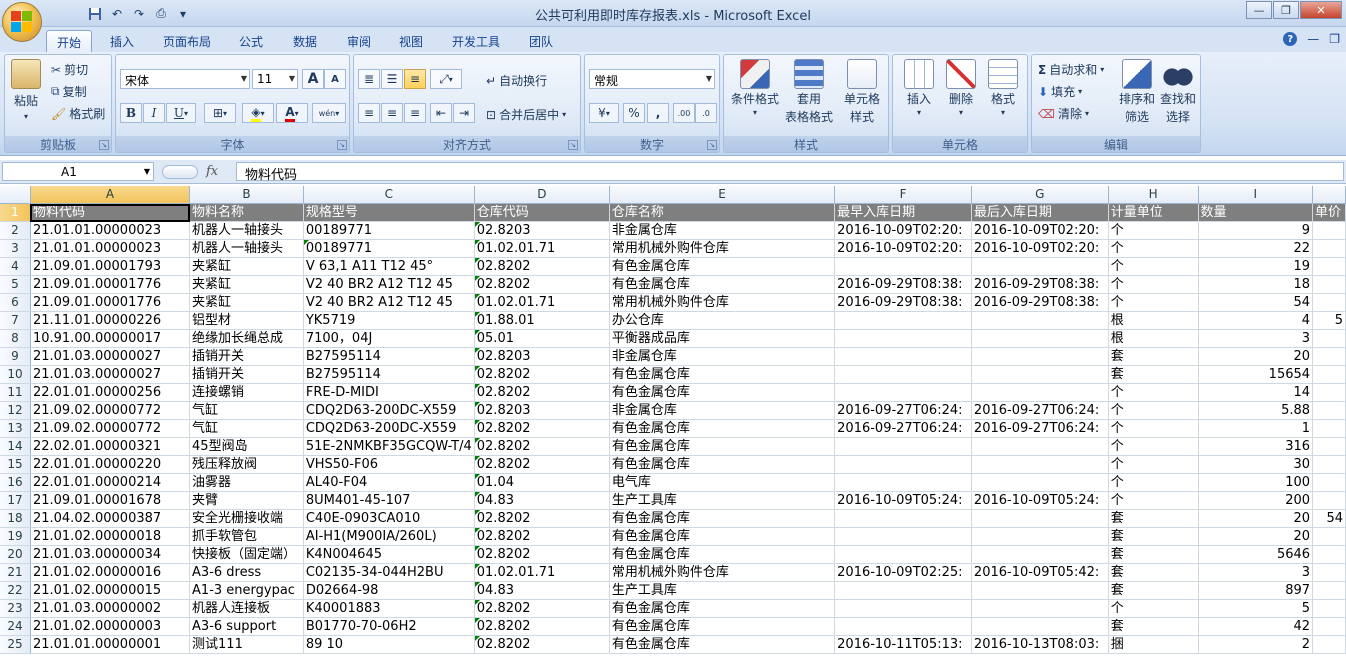 The image size is (1346, 662). What do you see at coordinates (658, 113) in the screenshot?
I see `comma-button: ,` at bounding box center [658, 113].